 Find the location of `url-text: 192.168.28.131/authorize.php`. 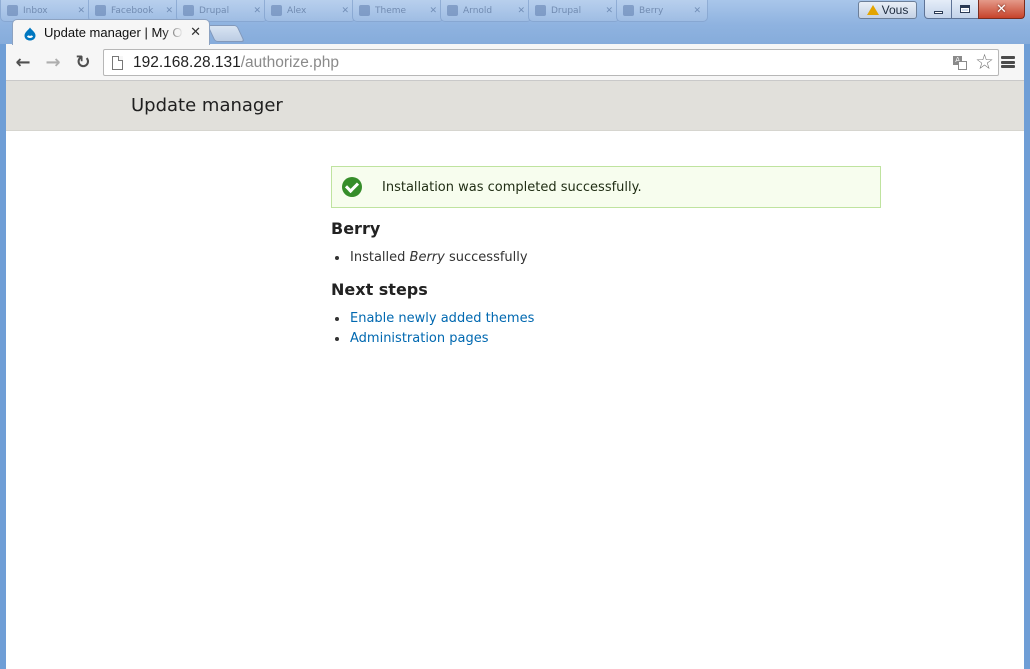

url-text: 192.168.28.131/authorize.php is located at coordinates (236, 63).